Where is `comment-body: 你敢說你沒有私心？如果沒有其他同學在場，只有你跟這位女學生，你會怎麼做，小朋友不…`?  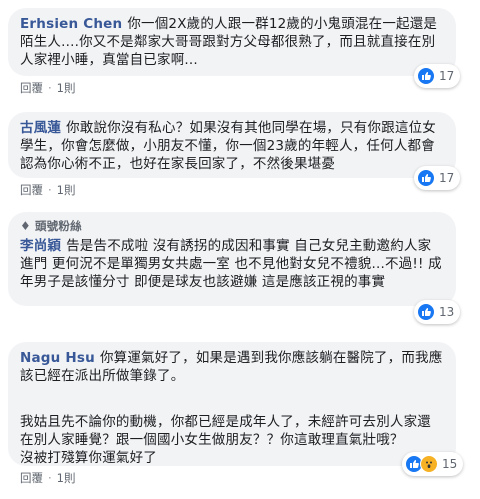
comment-body: 你敢說你沒有私心？如果沒有其他同學在場，只有你跟這位女學生，你會怎麼做，小朋友不… is located at coordinates (228, 146).